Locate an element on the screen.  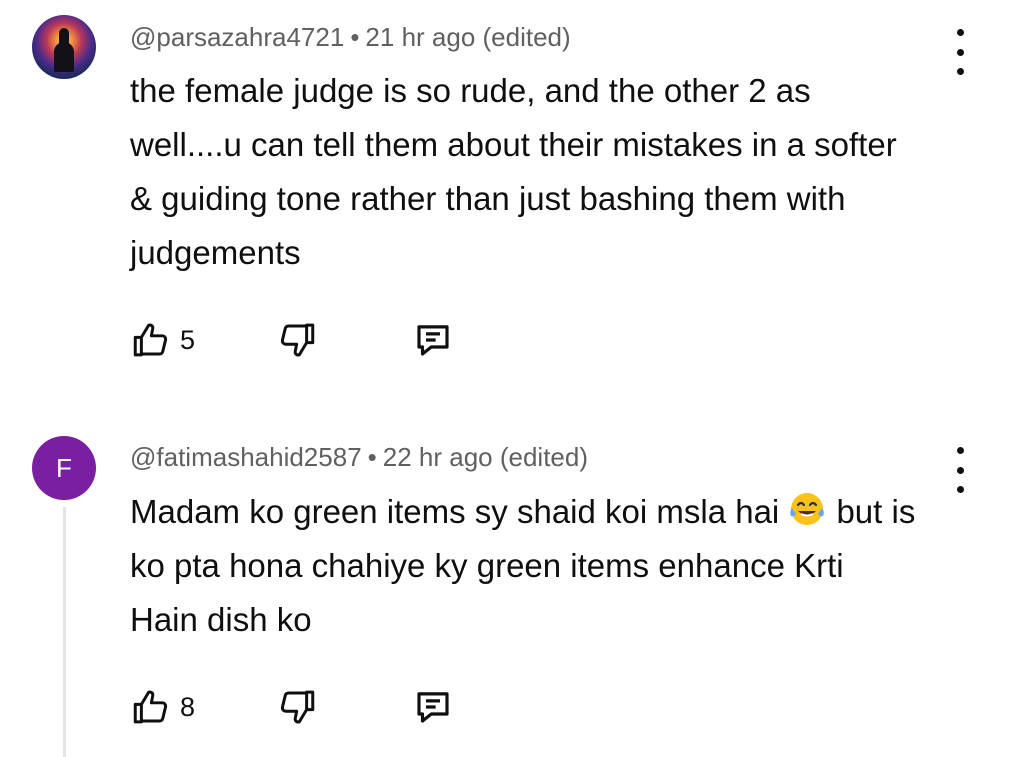
avatar: F is located at coordinates (64, 468).